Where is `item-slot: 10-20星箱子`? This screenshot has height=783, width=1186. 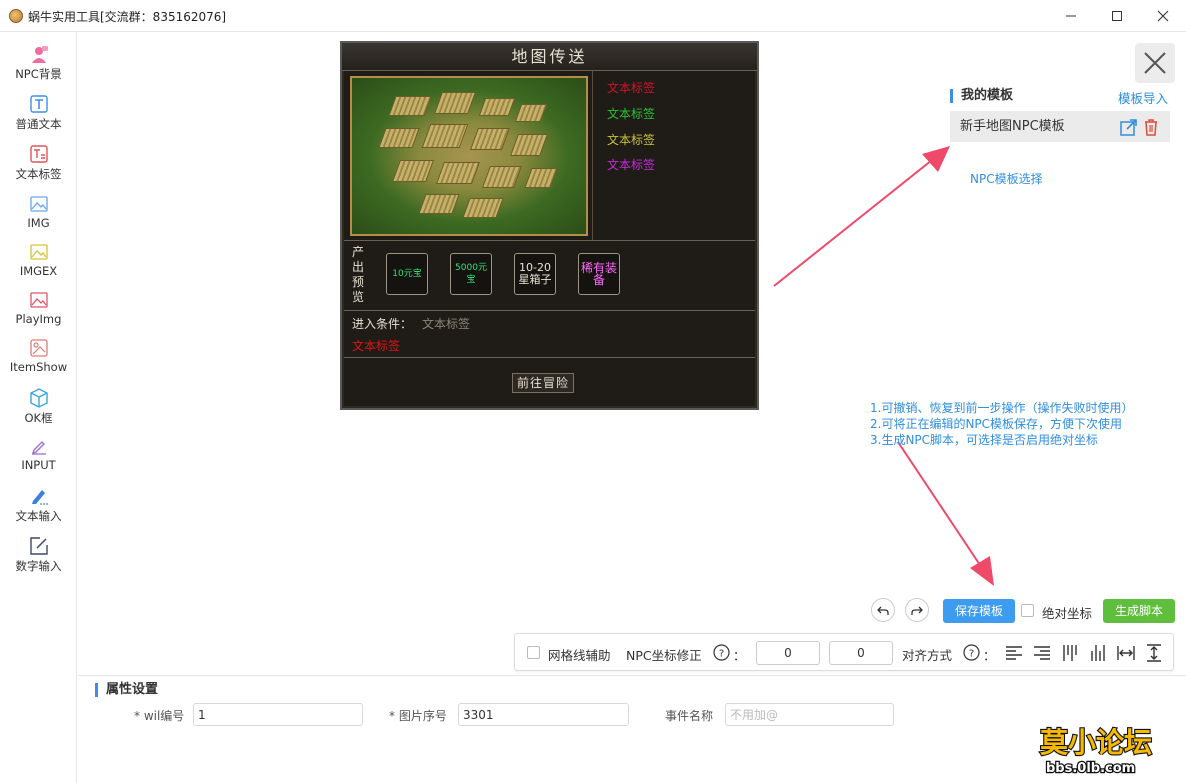
item-slot: 10-20星箱子 is located at coordinates (535, 274).